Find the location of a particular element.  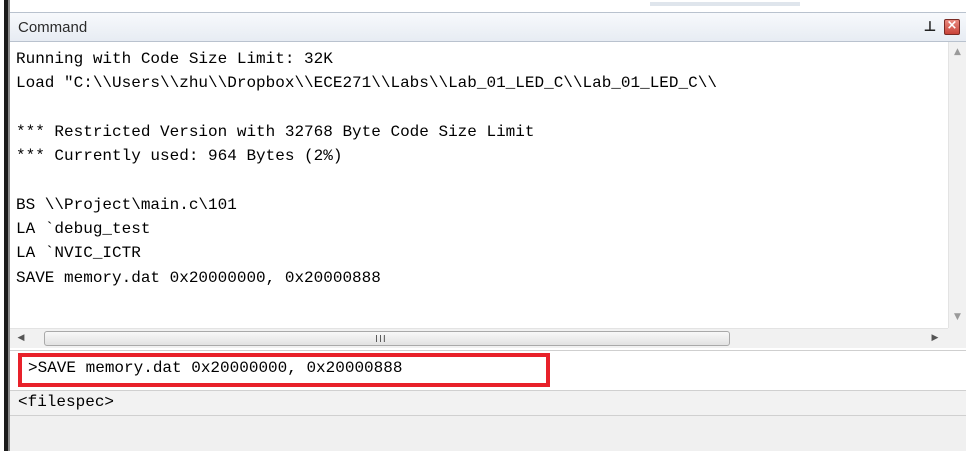

window-title: Command is located at coordinates (53, 27).